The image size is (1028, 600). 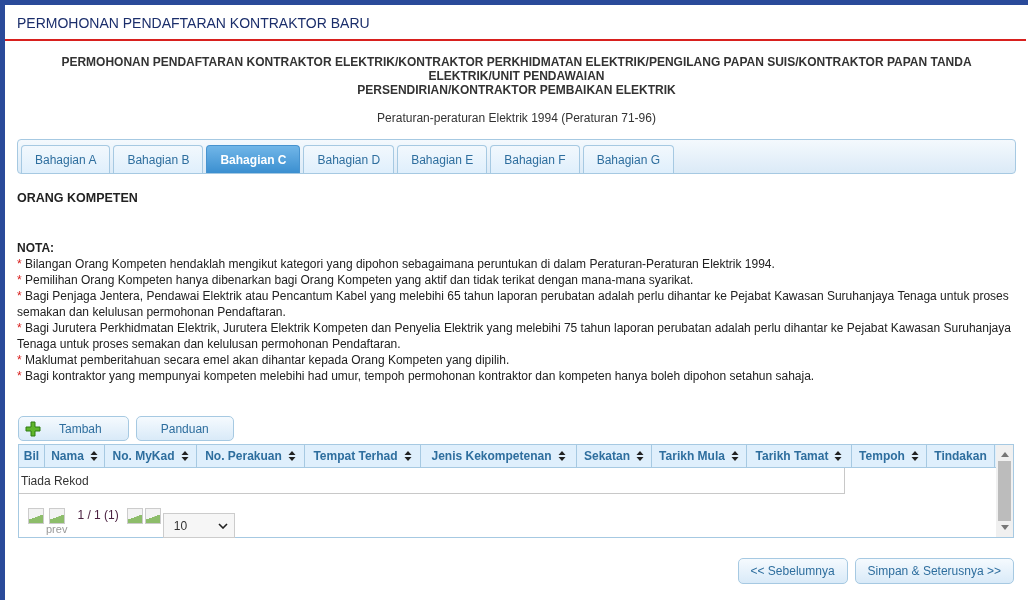 What do you see at coordinates (158, 159) in the screenshot?
I see `section-tab: Bahagian B` at bounding box center [158, 159].